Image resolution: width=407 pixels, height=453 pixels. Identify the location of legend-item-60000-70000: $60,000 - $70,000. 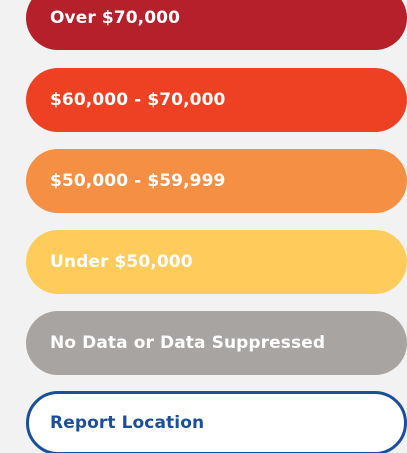
(216, 100).